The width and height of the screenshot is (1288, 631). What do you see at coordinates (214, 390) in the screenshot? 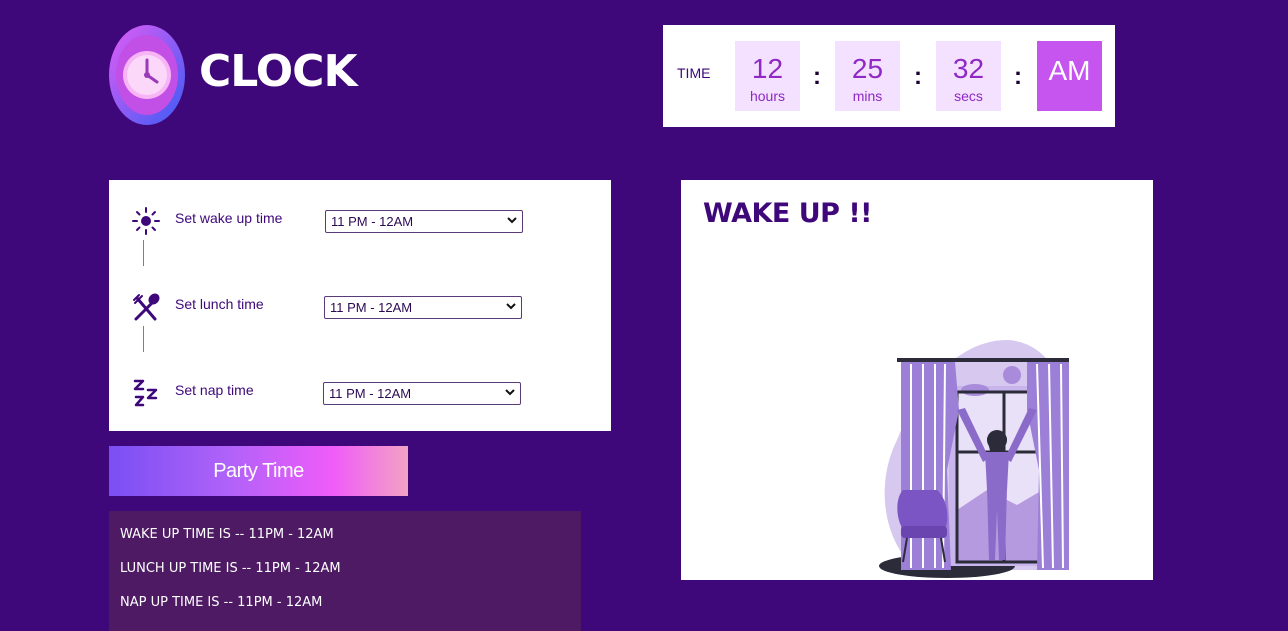
I see `nap-label: Set nap time` at bounding box center [214, 390].